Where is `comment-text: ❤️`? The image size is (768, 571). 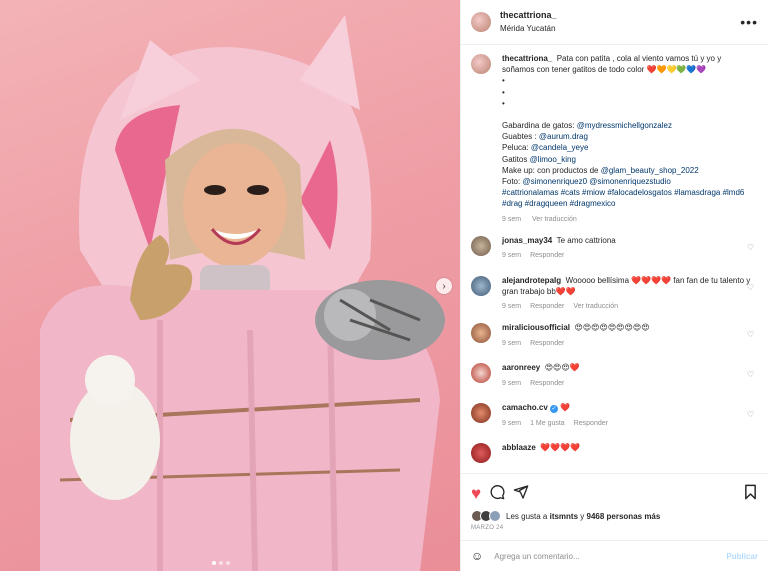
comment-text: ❤️ is located at coordinates (565, 408).